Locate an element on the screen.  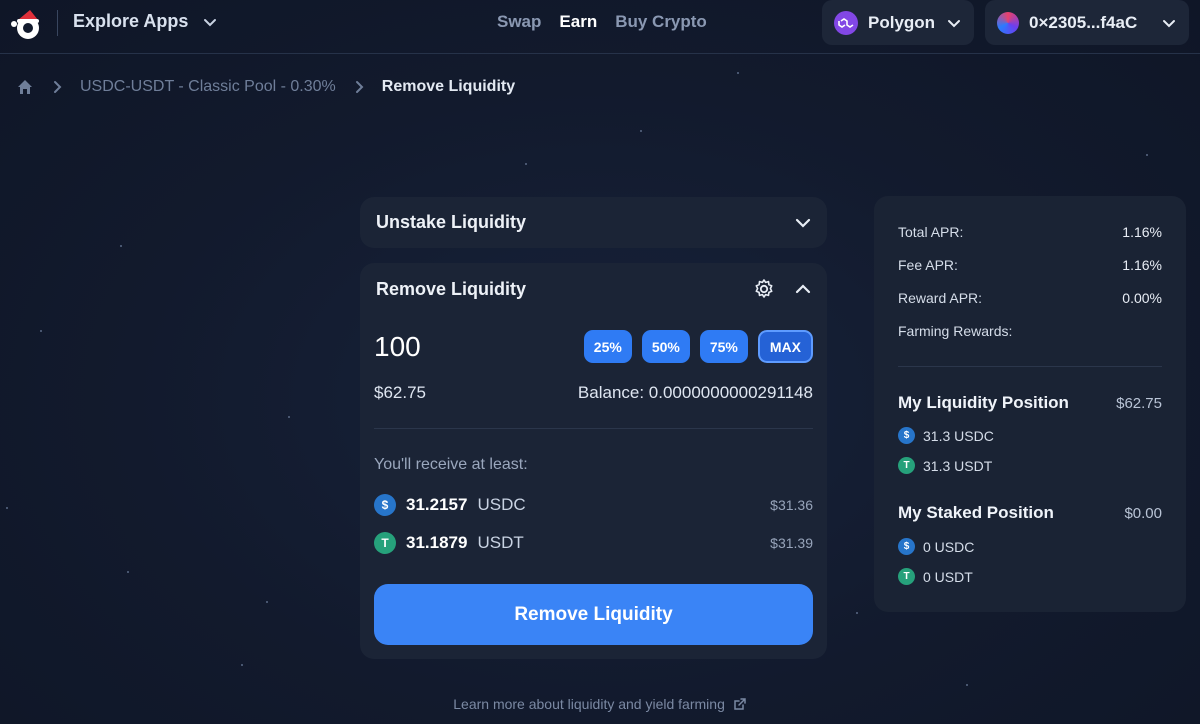
network-selector: Polygon is located at coordinates (898, 22).